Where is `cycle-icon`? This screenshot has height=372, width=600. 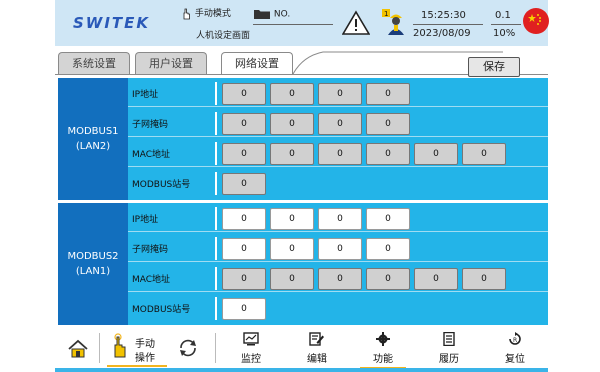
cycle-icon is located at coordinates (188, 348).